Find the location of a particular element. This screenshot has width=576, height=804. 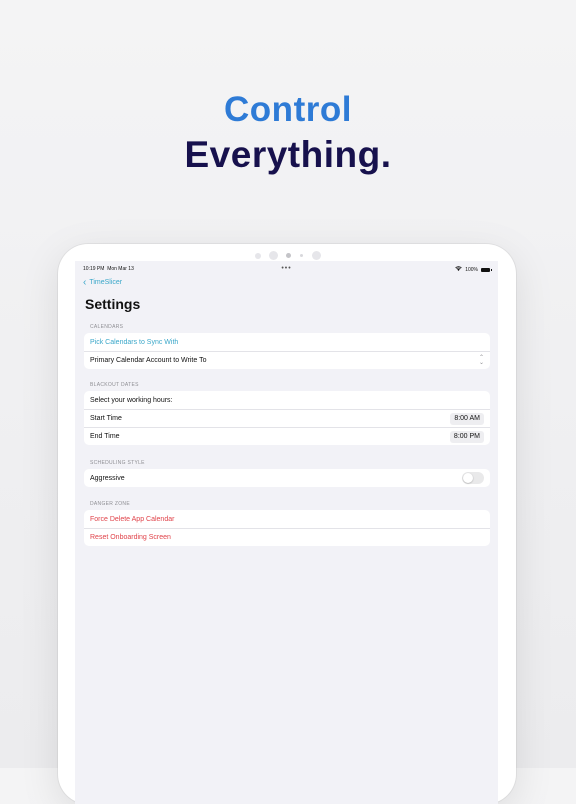

primary-calendar-label: Primary Calendar Account to Write To is located at coordinates (148, 360).